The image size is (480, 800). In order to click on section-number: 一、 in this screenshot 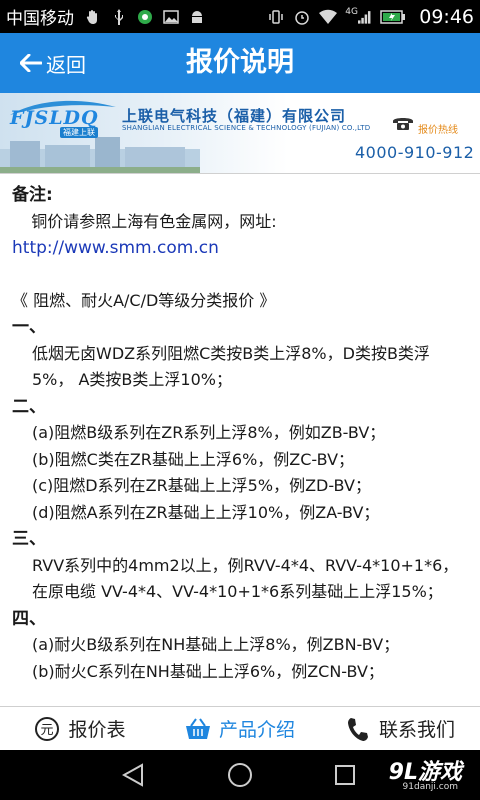, I will do `click(29, 327)`.